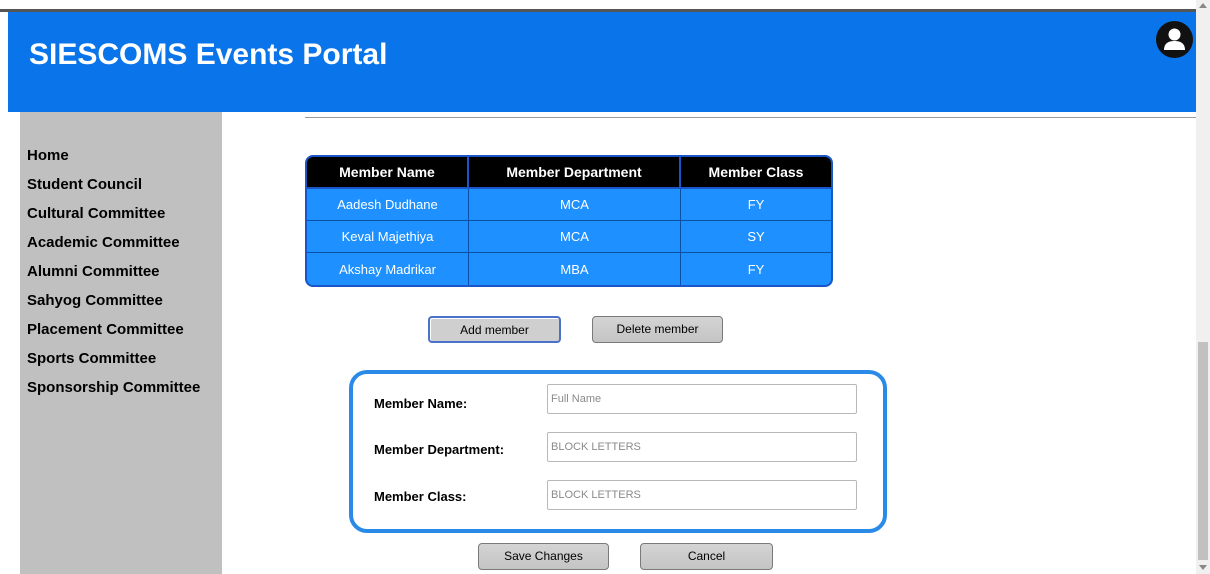  I want to click on member-department-input, so click(702, 447).